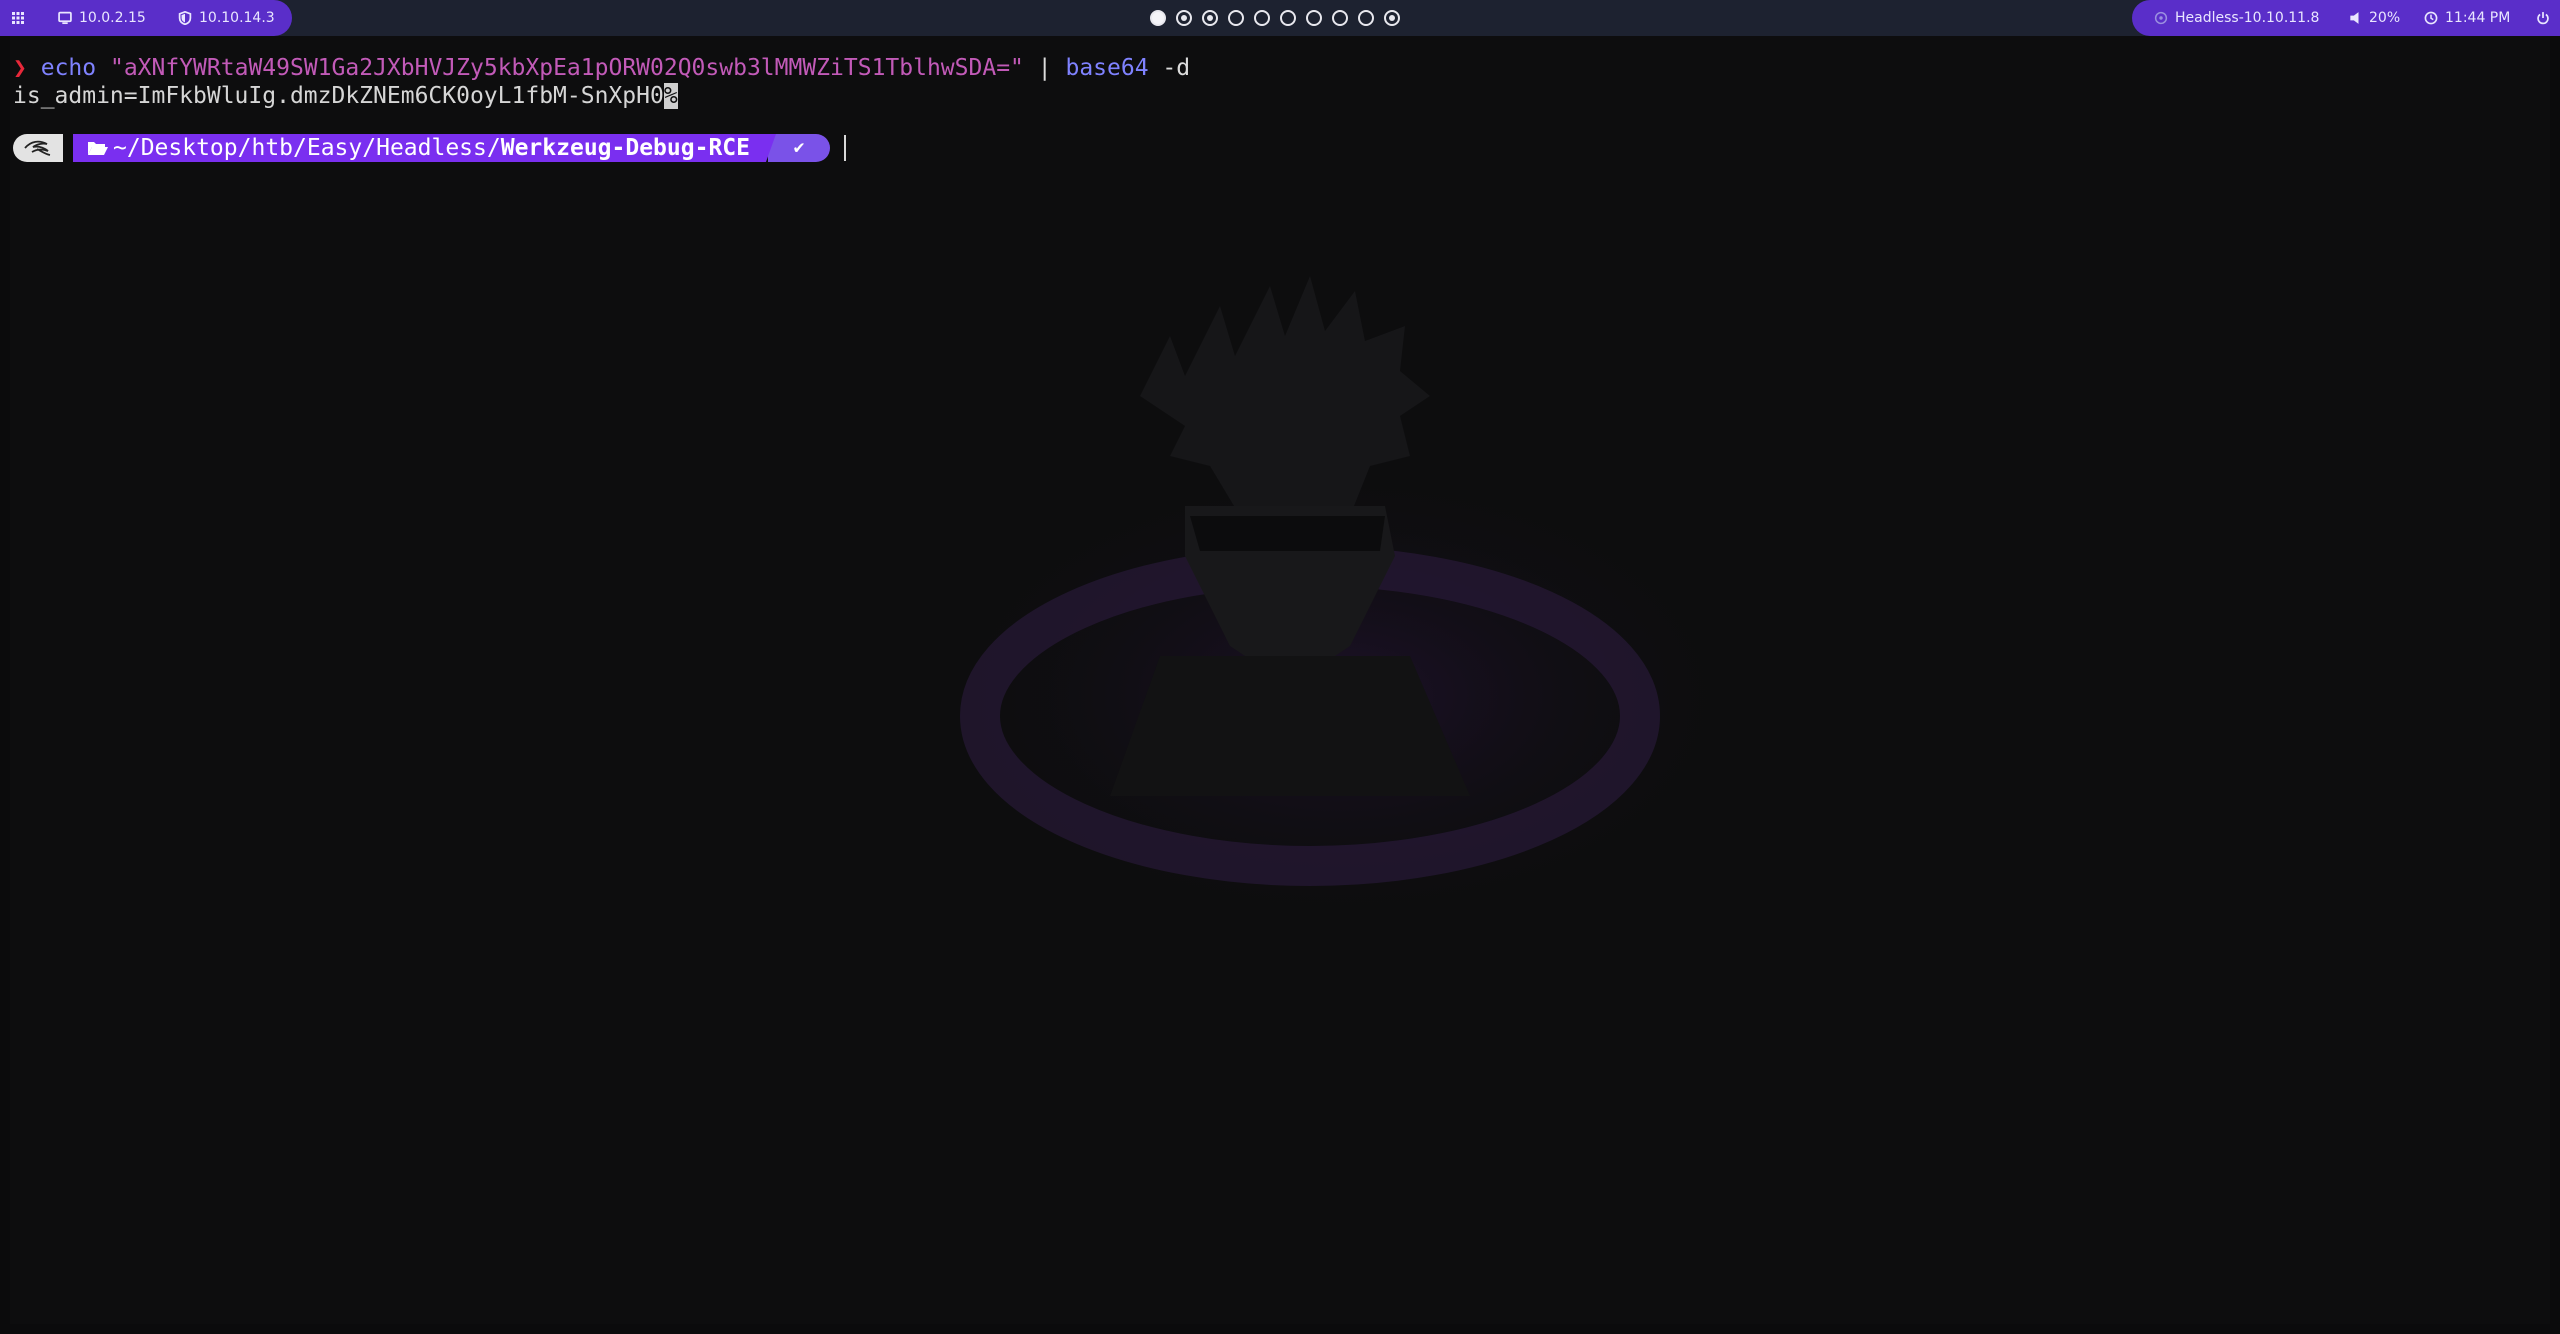 The height and width of the screenshot is (1334, 2560). What do you see at coordinates (98, 148) in the screenshot?
I see `folder-open-icon` at bounding box center [98, 148].